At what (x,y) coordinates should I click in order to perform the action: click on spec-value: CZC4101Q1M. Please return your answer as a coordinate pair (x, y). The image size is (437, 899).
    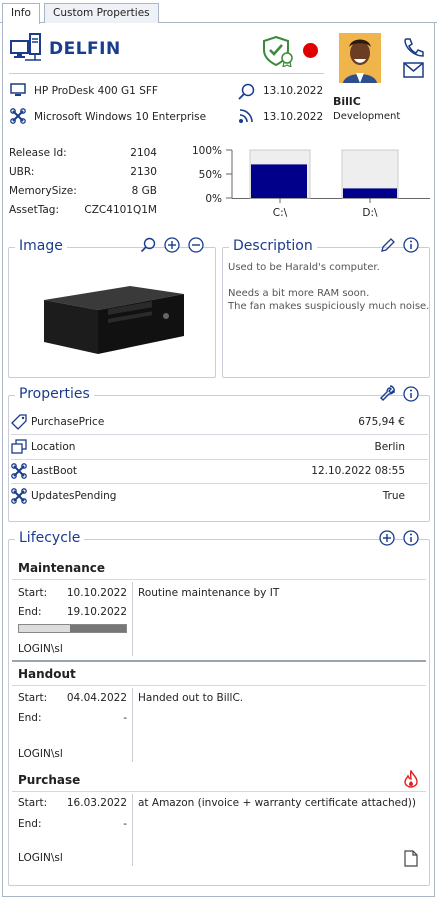
    Looking at the image, I should click on (120, 210).